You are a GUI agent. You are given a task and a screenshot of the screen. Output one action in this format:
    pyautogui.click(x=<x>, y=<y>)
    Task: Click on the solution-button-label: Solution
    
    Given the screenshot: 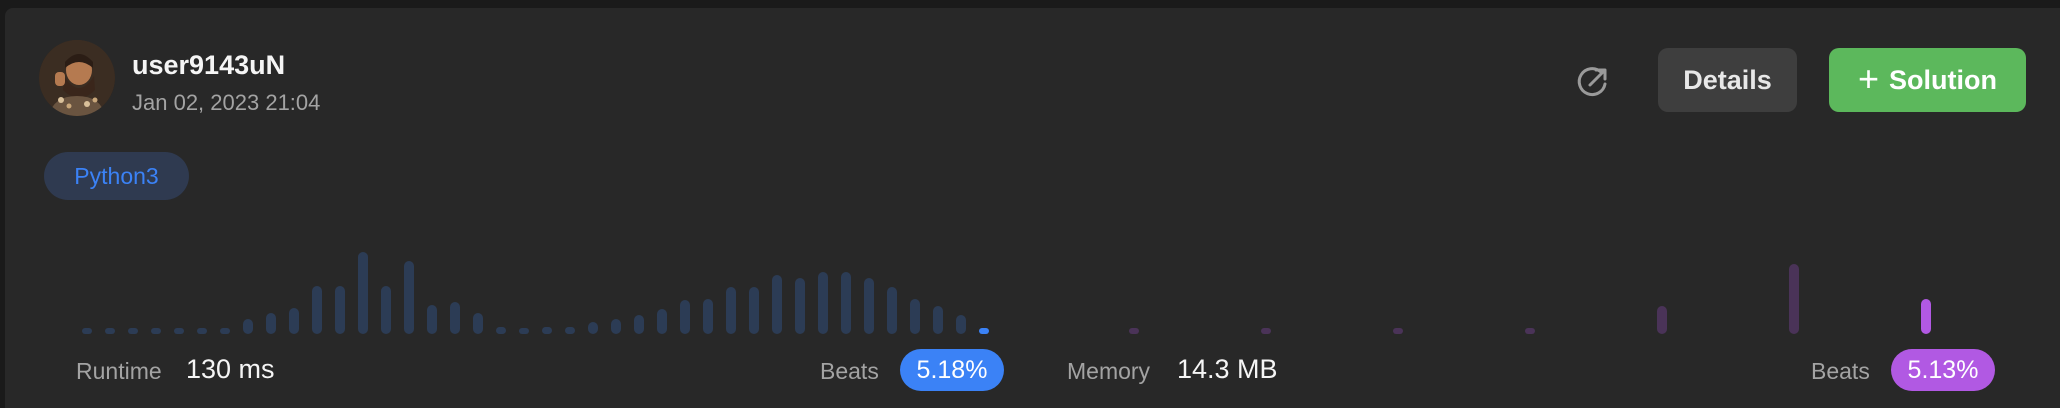 What is the action you would take?
    pyautogui.click(x=1943, y=79)
    